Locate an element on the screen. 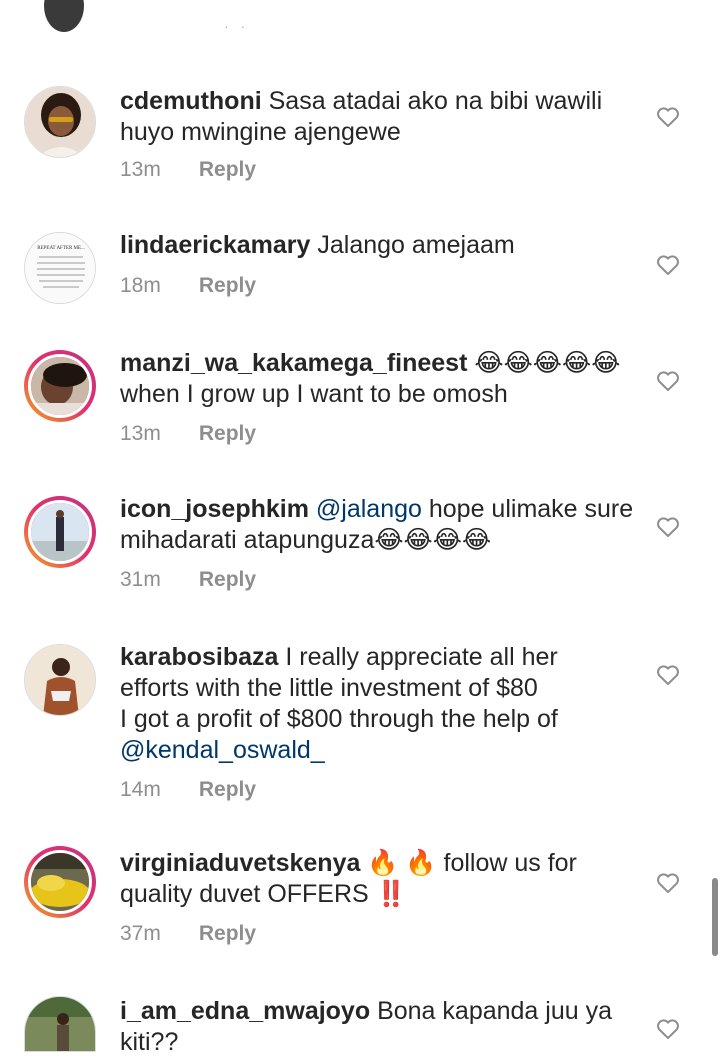 This screenshot has height=1058, width=720. comment-emoji: 🔥 🔥 is located at coordinates (402, 863).